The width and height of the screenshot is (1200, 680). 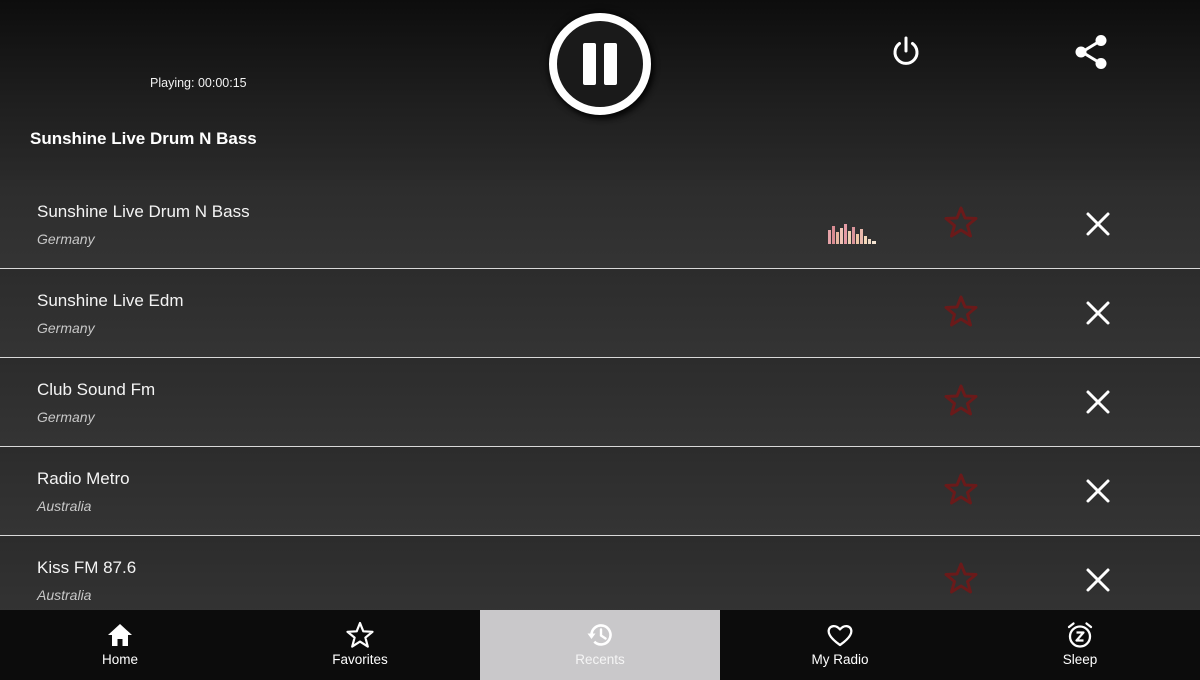 I want to click on alarm-sleep-icon, so click(x=1080, y=635).